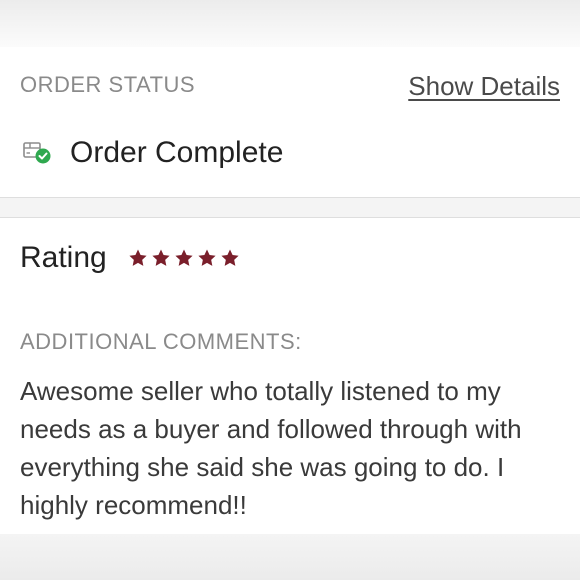 The image size is (580, 580). Describe the element at coordinates (290, 207) in the screenshot. I see `section-divider` at that location.